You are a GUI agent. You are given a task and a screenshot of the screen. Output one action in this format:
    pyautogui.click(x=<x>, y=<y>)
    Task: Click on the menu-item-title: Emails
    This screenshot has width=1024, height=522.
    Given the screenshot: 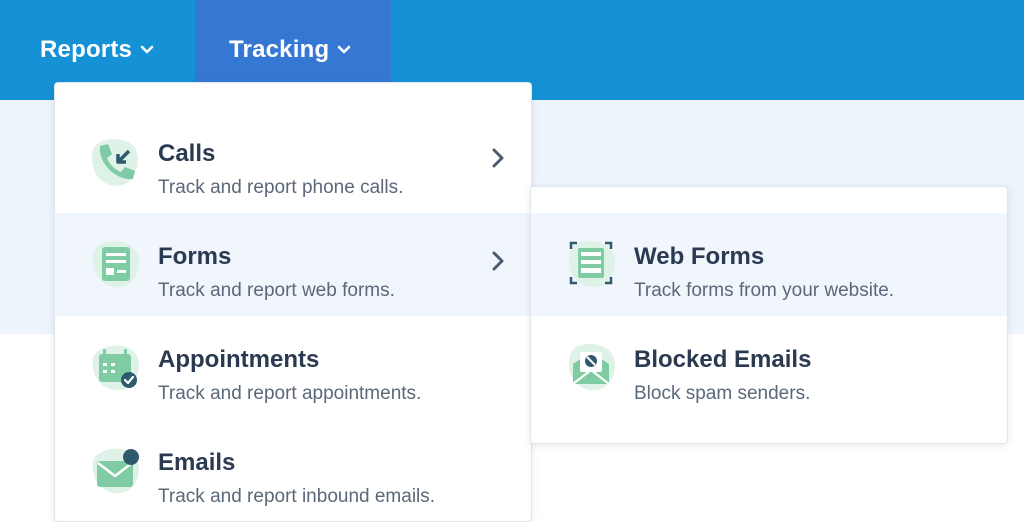 What is the action you would take?
    pyautogui.click(x=197, y=462)
    